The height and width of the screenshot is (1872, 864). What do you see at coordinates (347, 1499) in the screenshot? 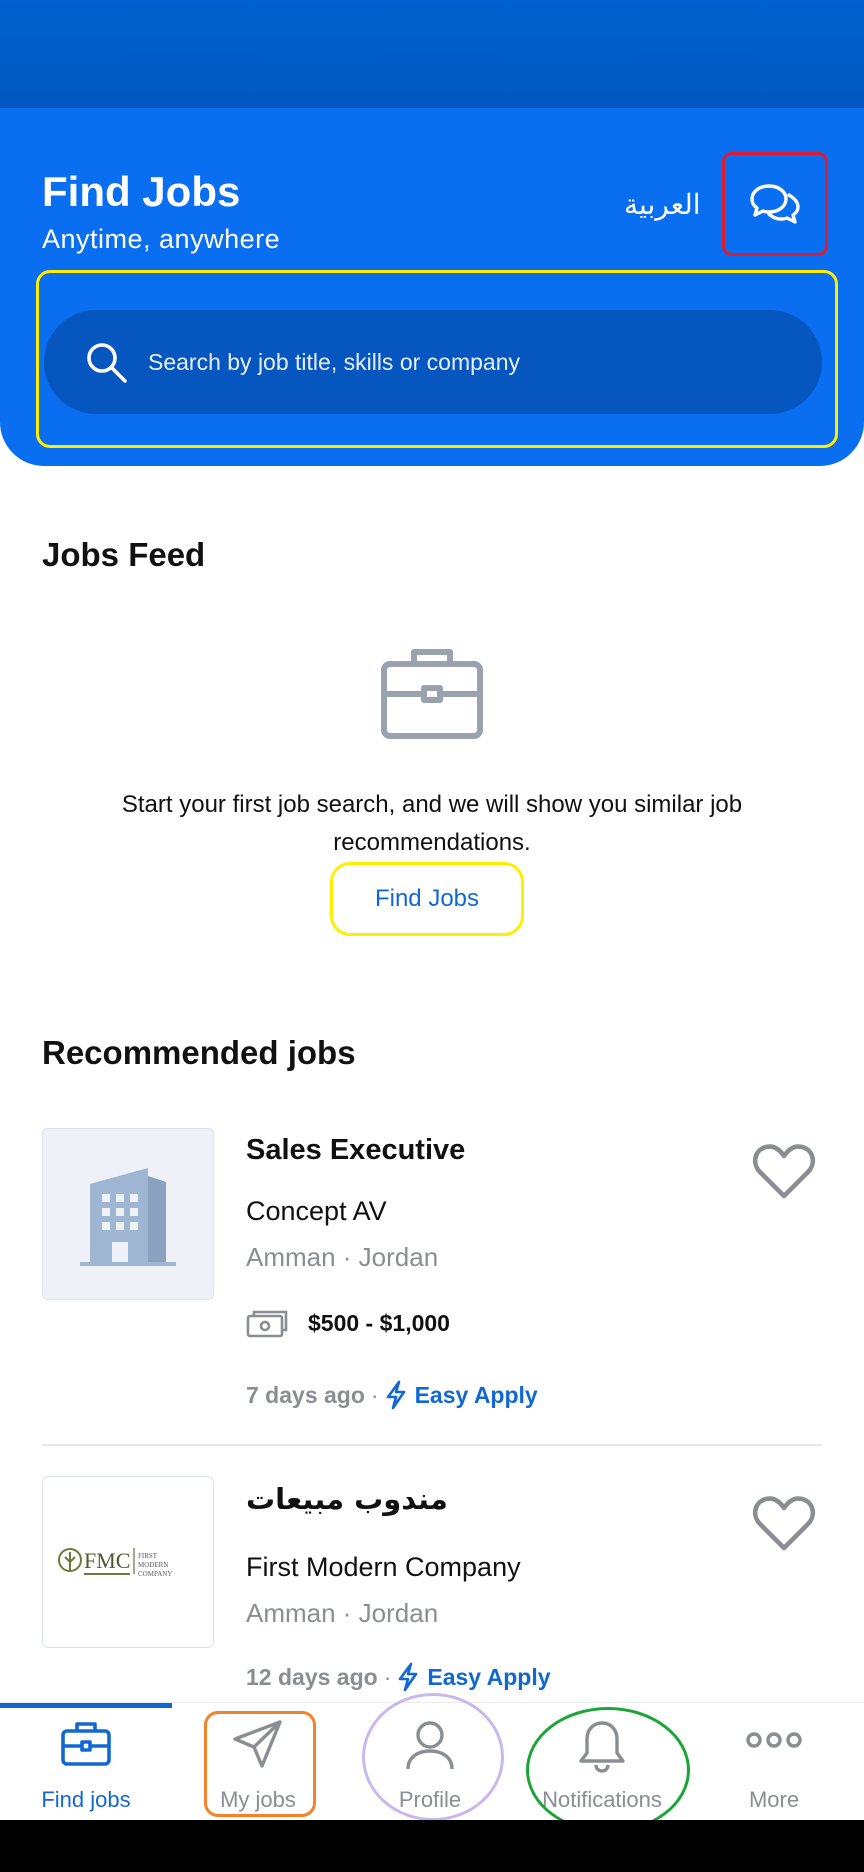
I see `job-title: مندوب مبيعات` at bounding box center [347, 1499].